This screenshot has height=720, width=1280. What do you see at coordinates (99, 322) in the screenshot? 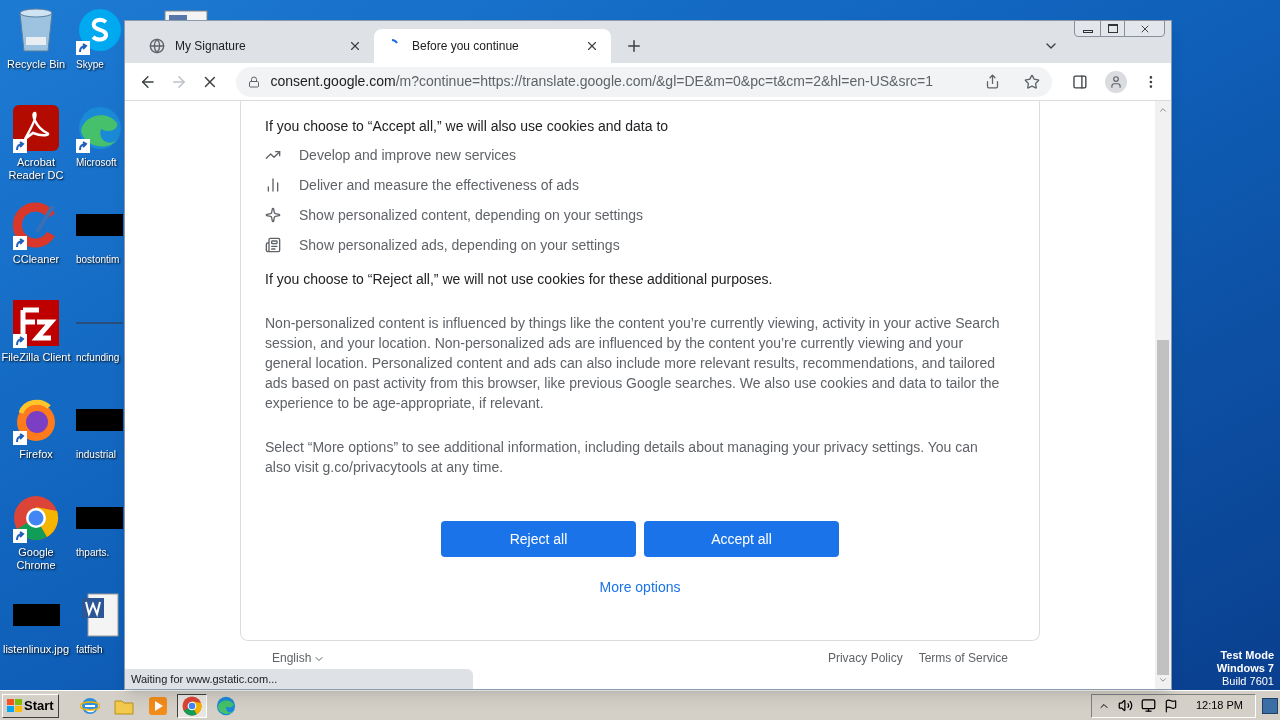
I see `horizon-line-icon` at bounding box center [99, 322].